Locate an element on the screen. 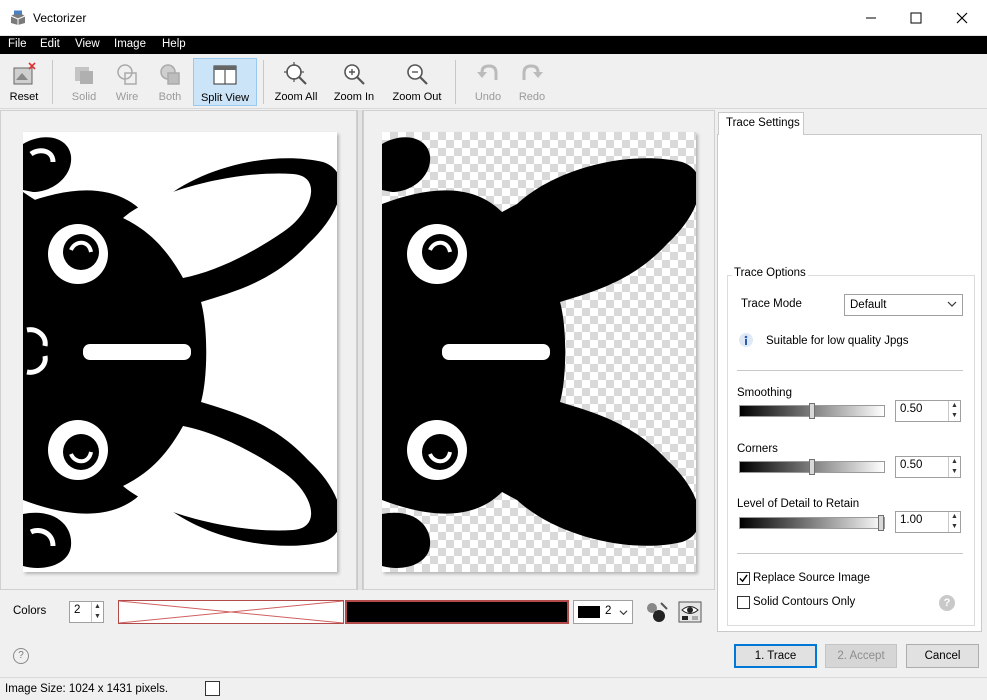 Image resolution: width=987 pixels, height=700 pixels. minimize-icon is located at coordinates (871, 18).